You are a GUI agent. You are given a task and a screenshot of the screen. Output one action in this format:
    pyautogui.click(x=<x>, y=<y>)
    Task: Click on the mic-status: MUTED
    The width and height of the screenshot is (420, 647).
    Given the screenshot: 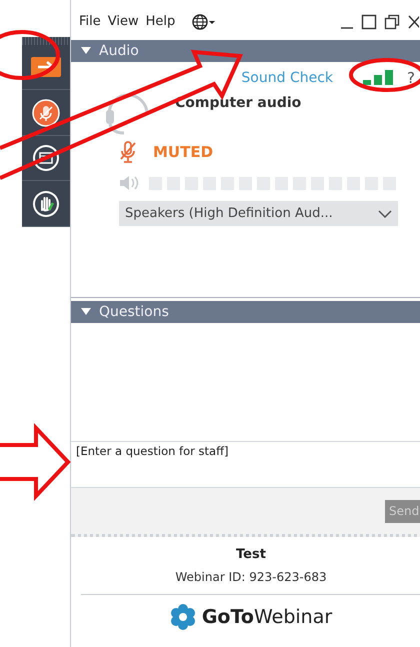 What is the action you would take?
    pyautogui.click(x=183, y=152)
    